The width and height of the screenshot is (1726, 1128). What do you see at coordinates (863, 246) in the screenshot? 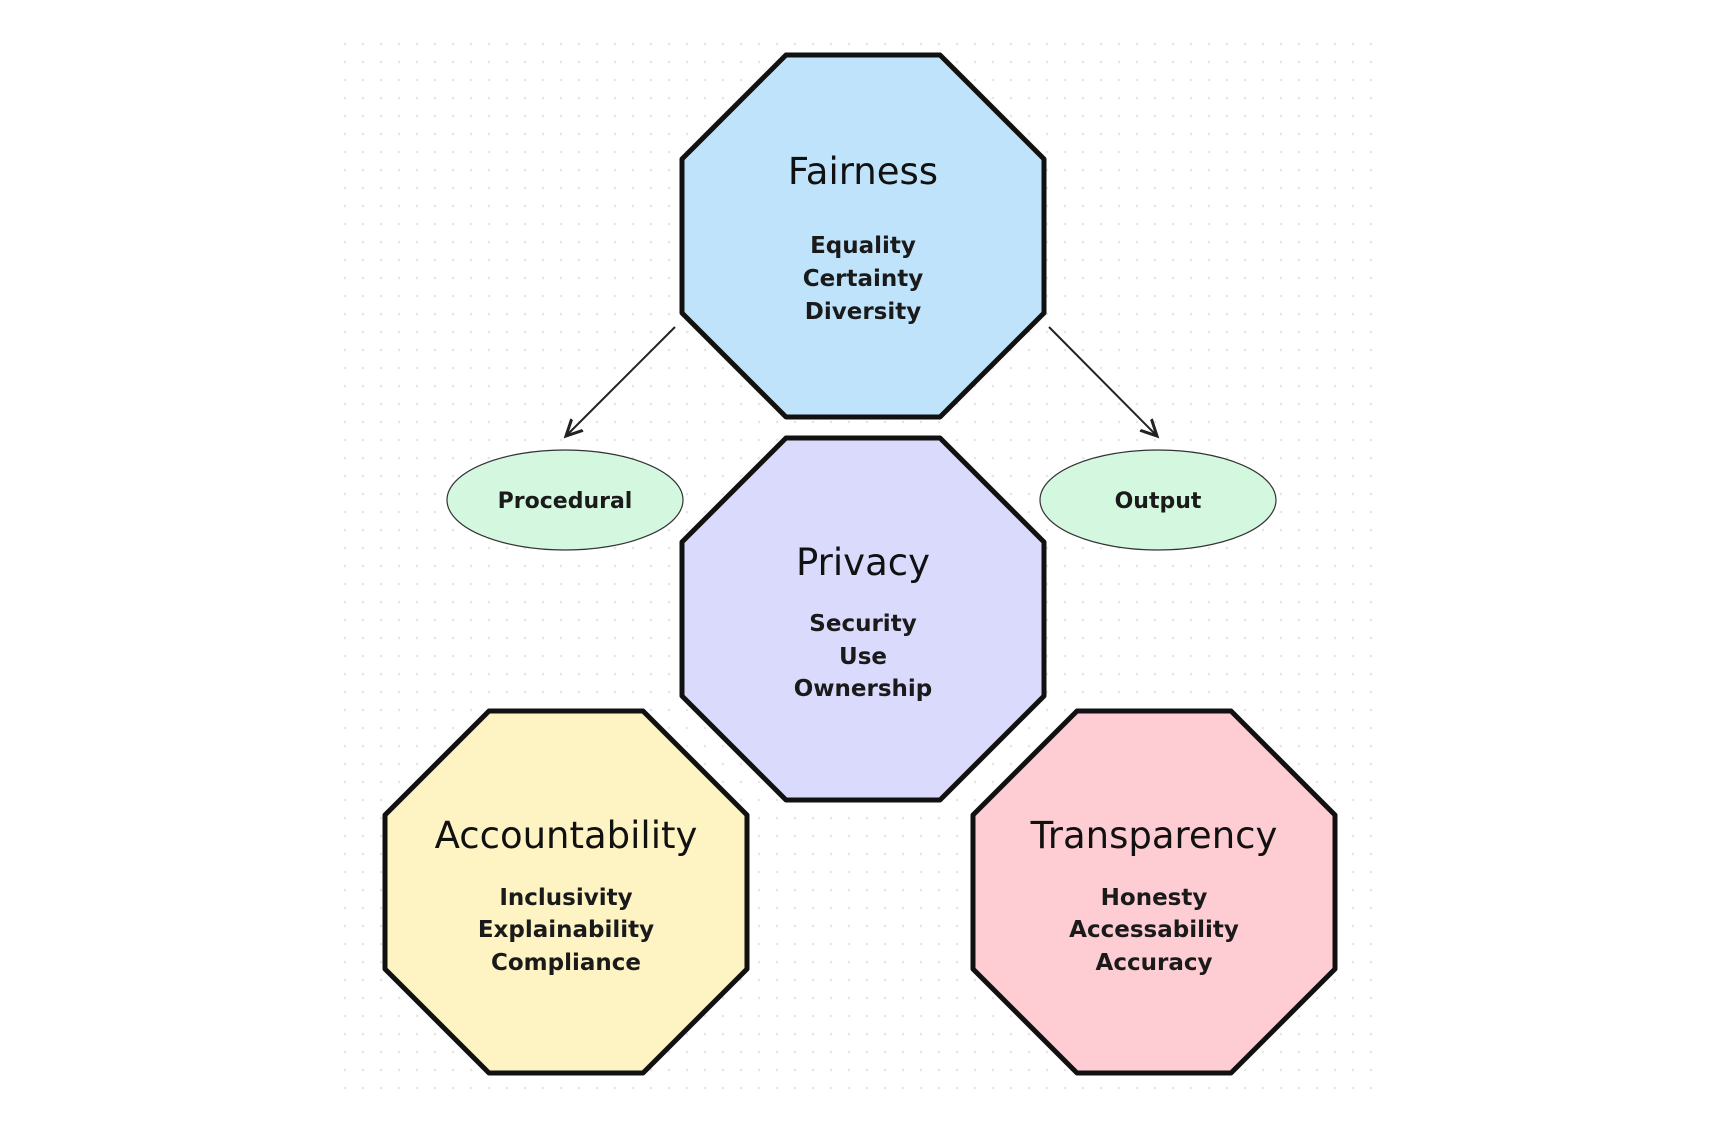
I see `node-item: Equality` at bounding box center [863, 246].